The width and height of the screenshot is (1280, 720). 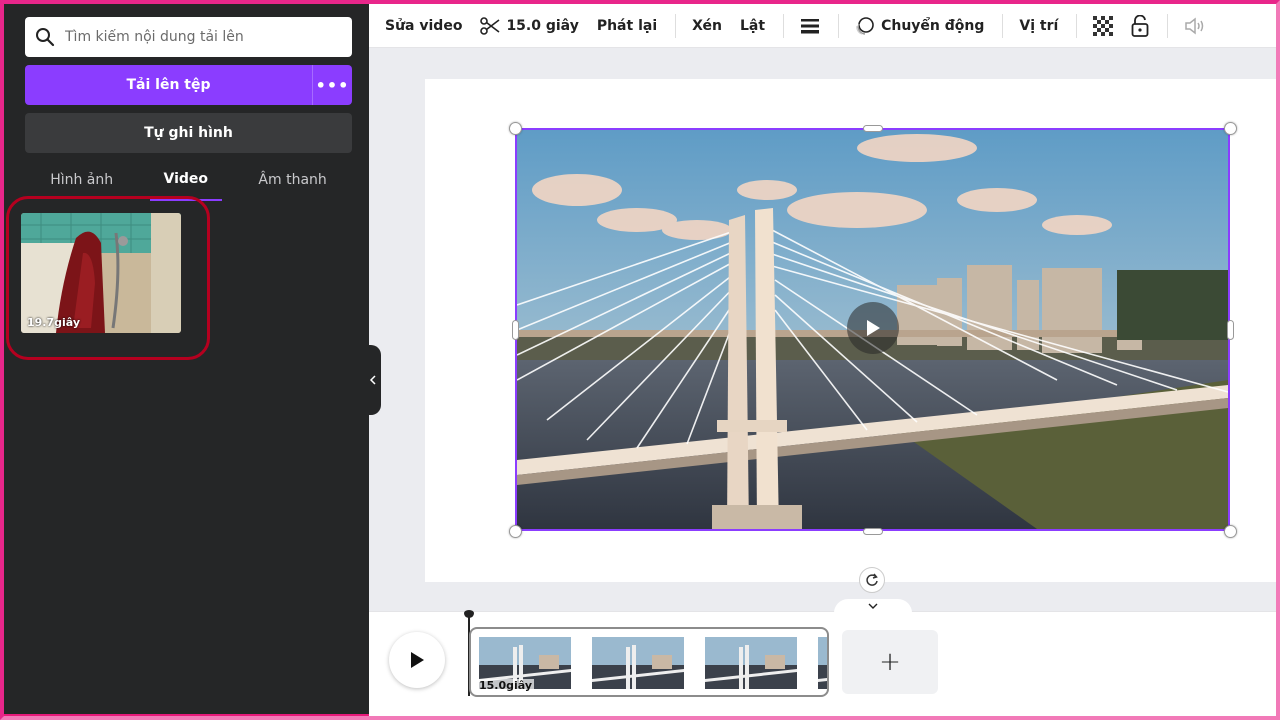 What do you see at coordinates (200, 37) in the screenshot?
I see `search-input` at bounding box center [200, 37].